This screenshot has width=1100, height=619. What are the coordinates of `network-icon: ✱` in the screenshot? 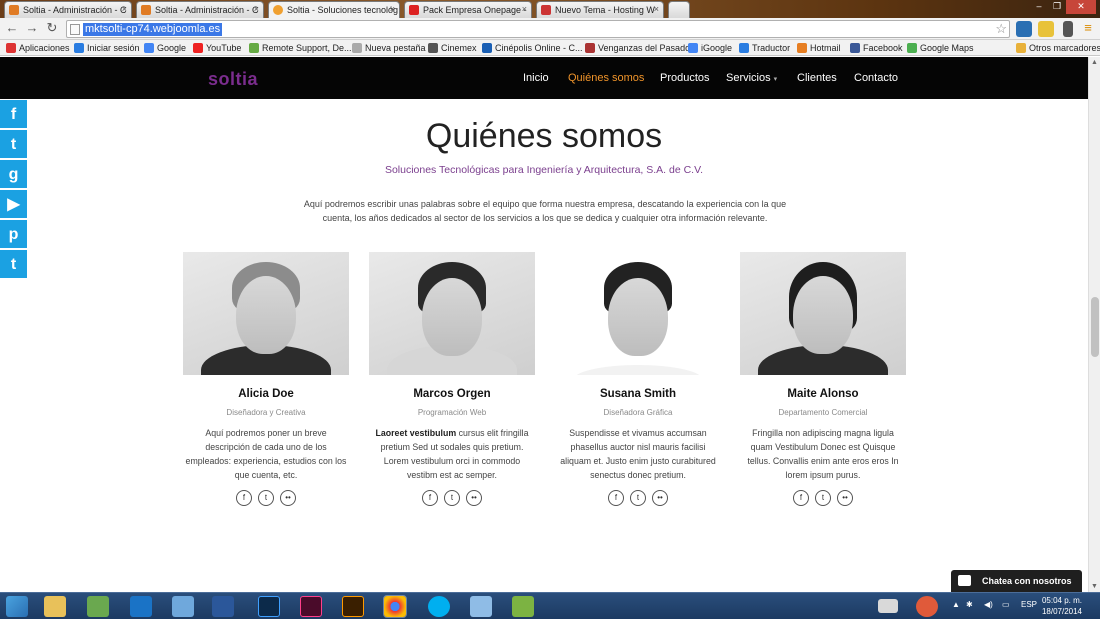 It's located at (969, 604).